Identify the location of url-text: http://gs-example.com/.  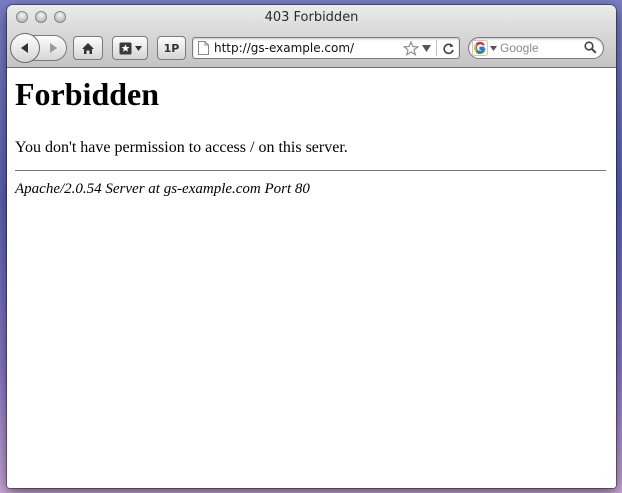
(284, 48).